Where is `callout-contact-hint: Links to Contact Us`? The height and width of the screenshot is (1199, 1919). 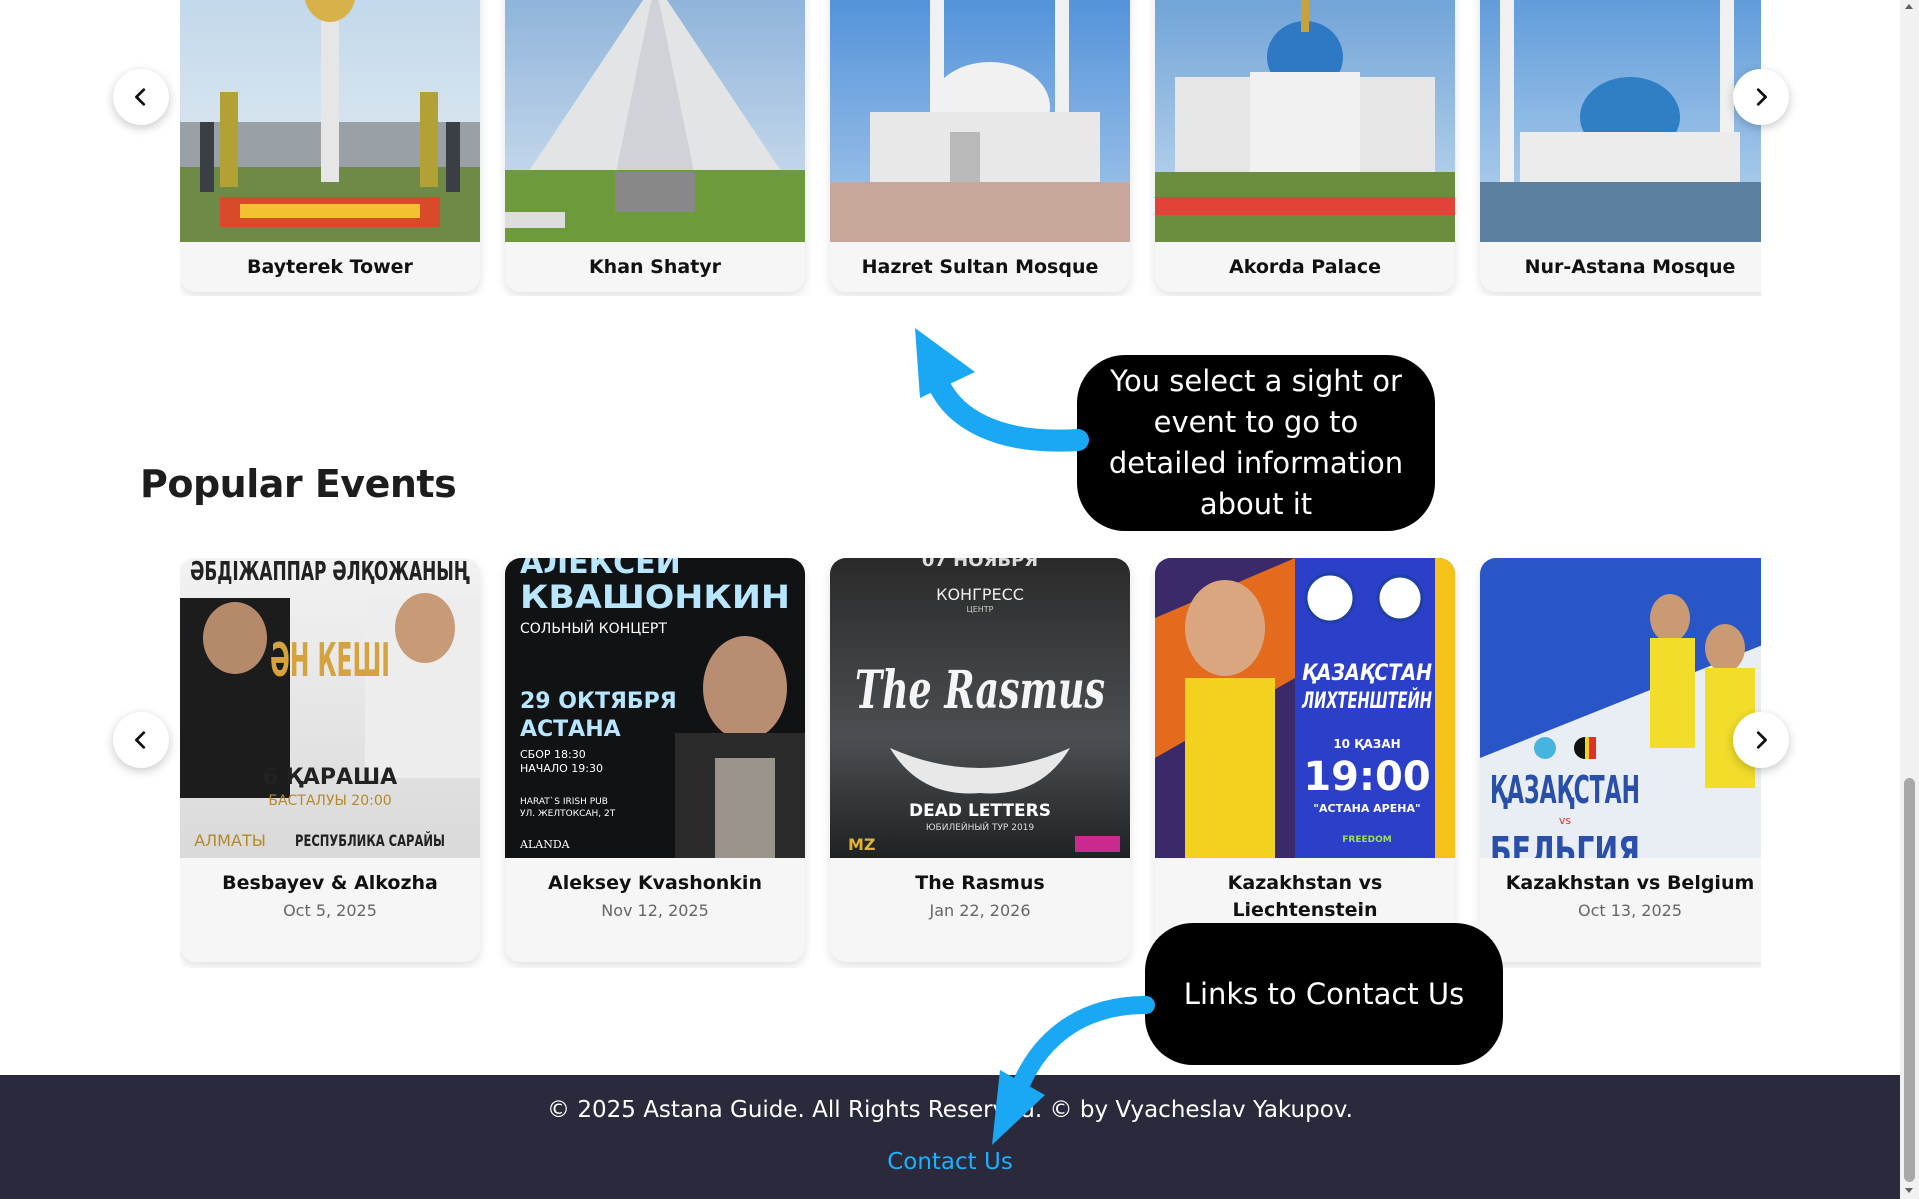 callout-contact-hint: Links to Contact Us is located at coordinates (1324, 994).